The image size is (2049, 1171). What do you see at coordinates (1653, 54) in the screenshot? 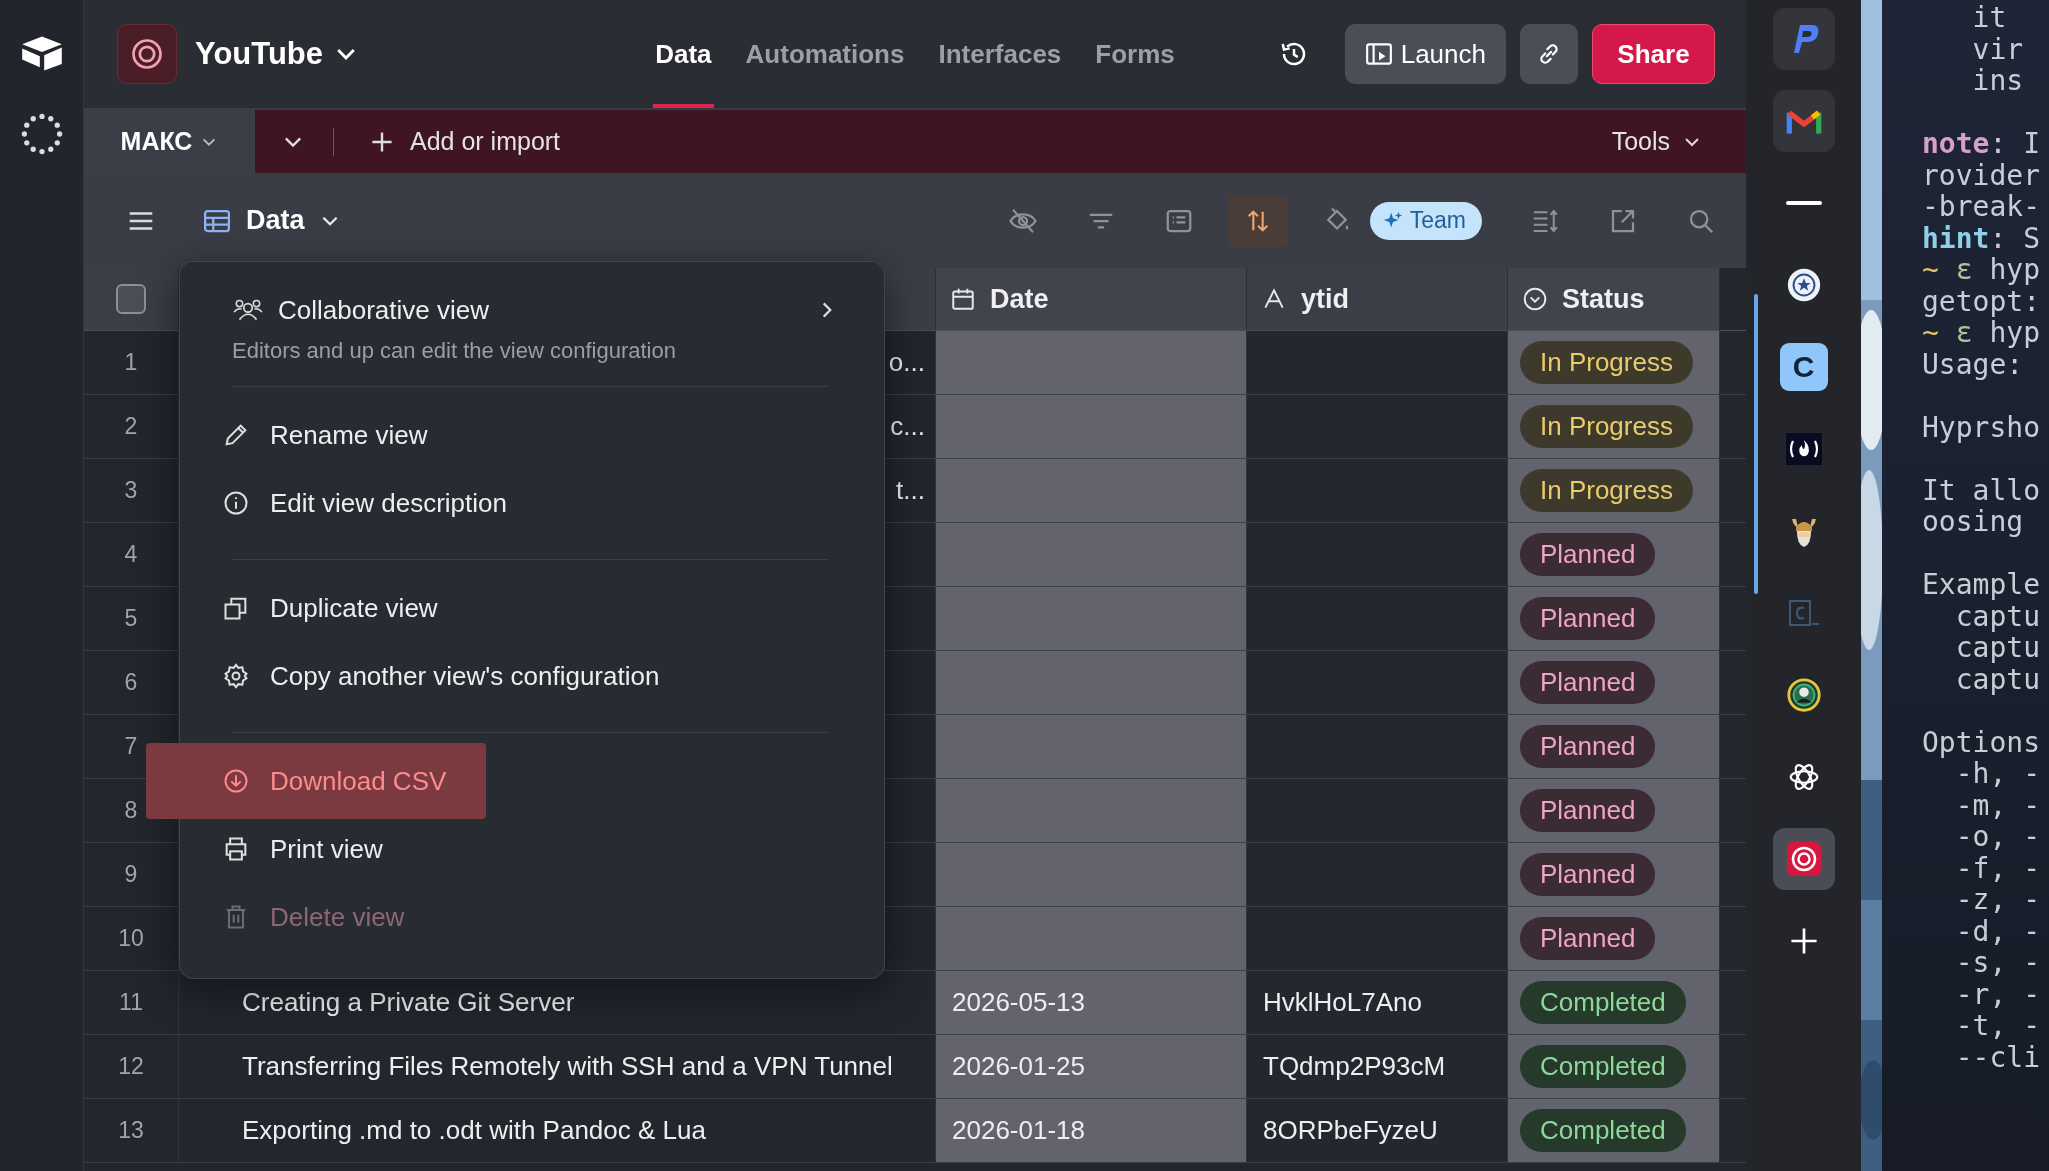
I see `share-button: Share` at bounding box center [1653, 54].